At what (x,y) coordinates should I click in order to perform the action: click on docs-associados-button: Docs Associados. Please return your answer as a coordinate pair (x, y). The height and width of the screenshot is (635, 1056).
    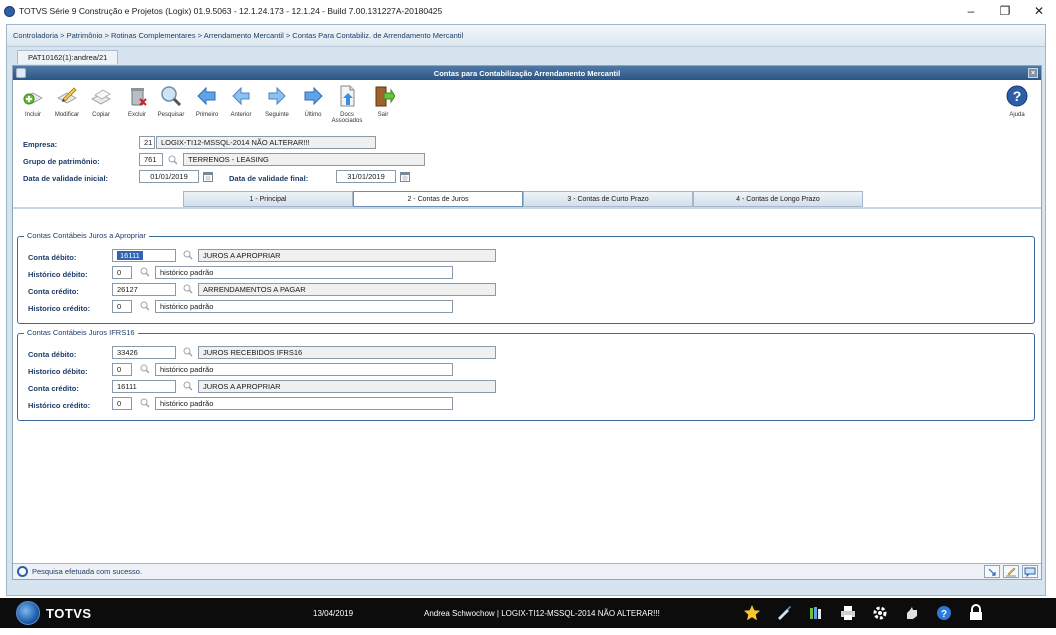
    Looking at the image, I should click on (347, 104).